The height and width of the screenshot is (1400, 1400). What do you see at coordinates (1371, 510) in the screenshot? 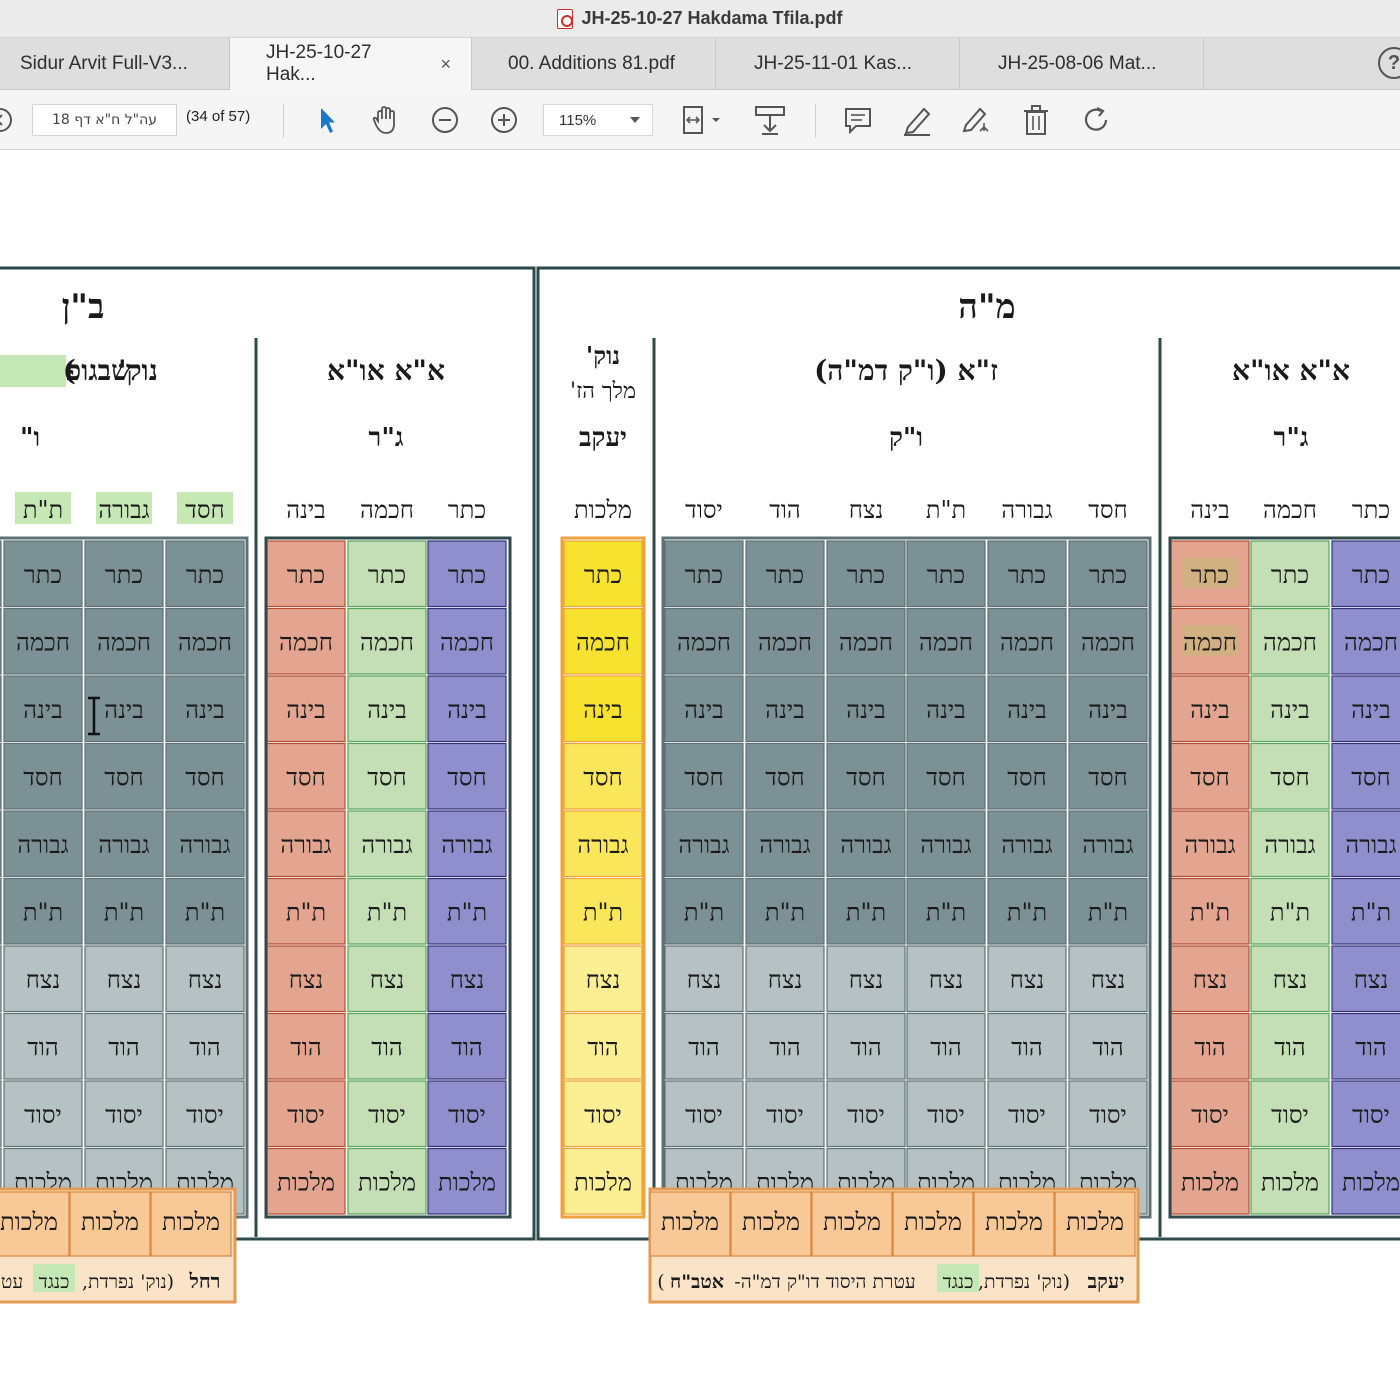
I see `column-header: כתר` at bounding box center [1371, 510].